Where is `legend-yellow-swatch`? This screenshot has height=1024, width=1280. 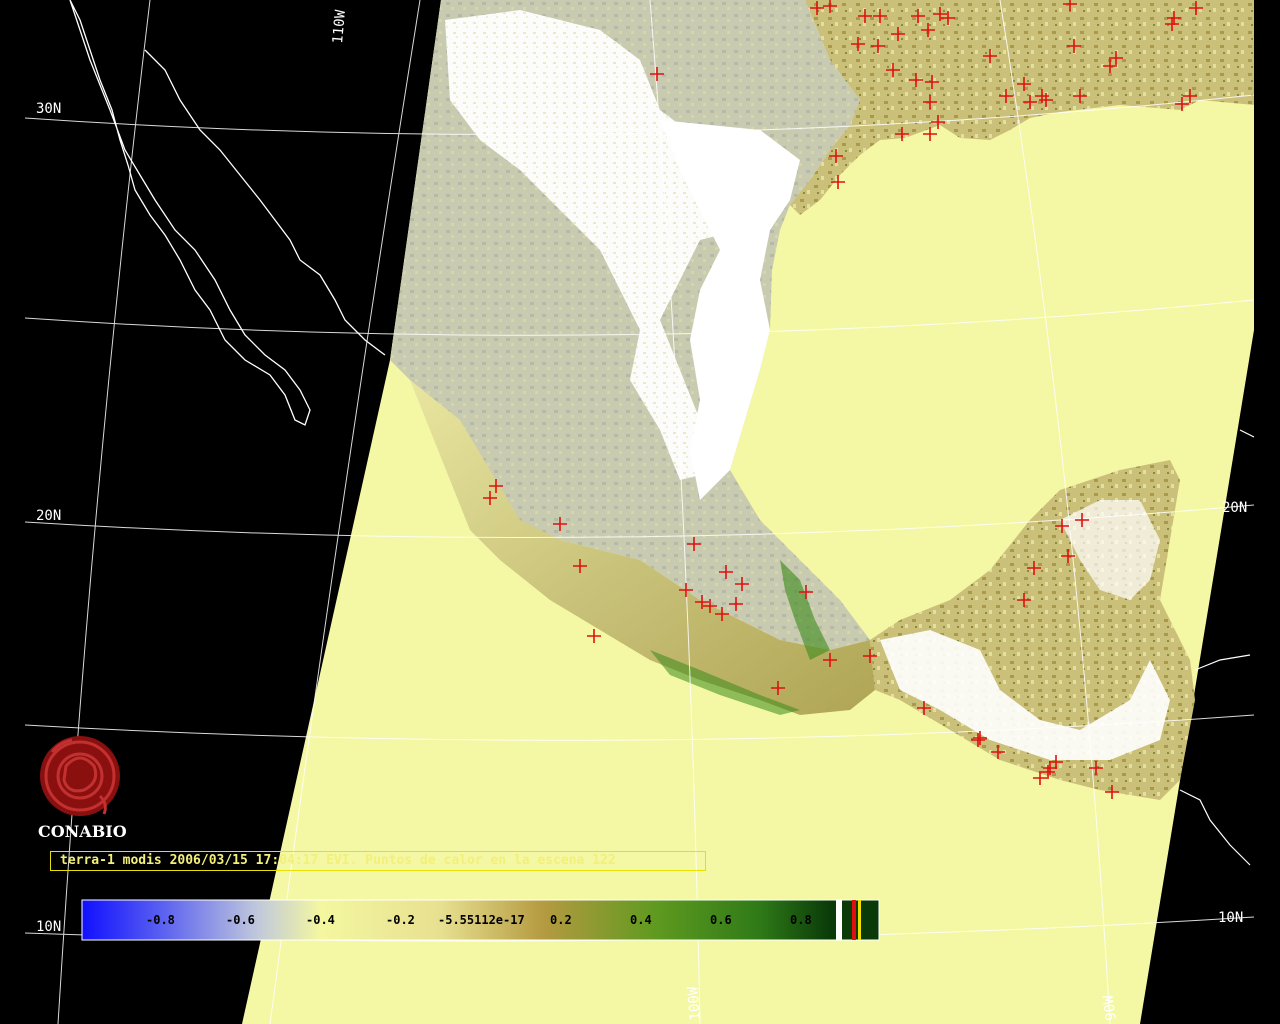
legend-yellow-swatch is located at coordinates (859, 920).